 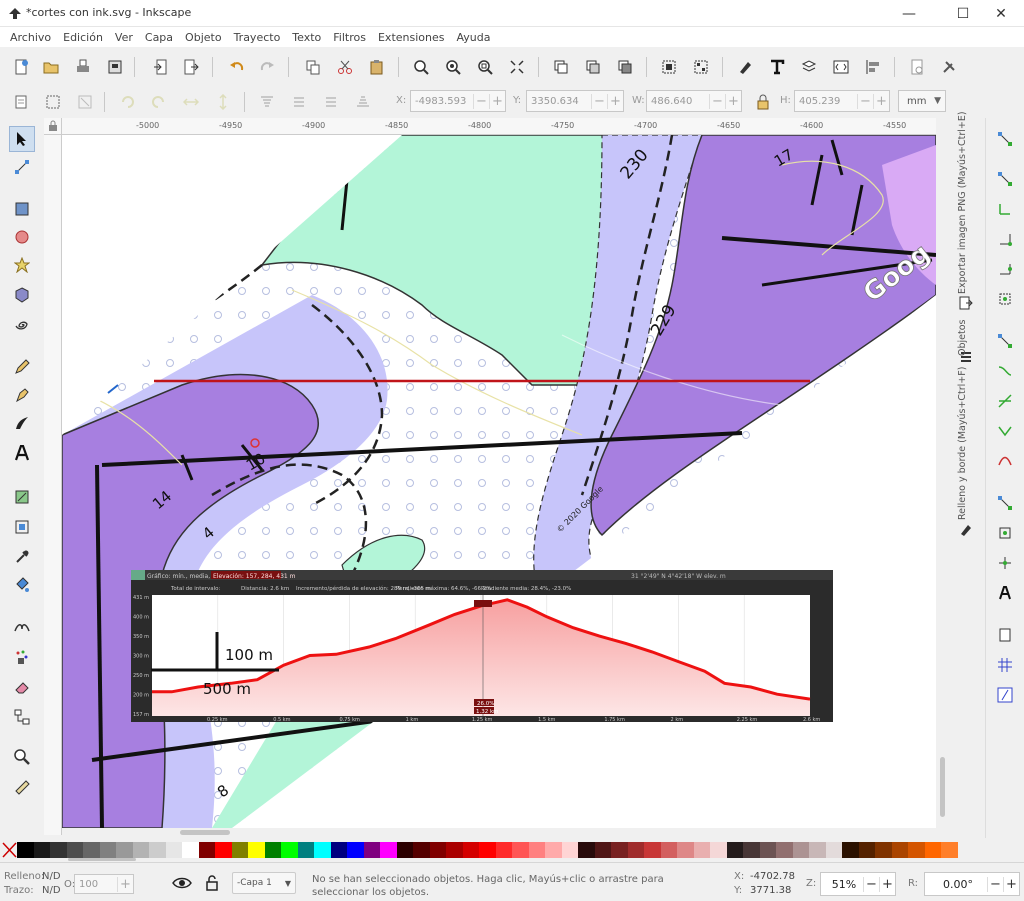 I want to click on snap-bbox-edge-icon, so click(x=1005, y=209).